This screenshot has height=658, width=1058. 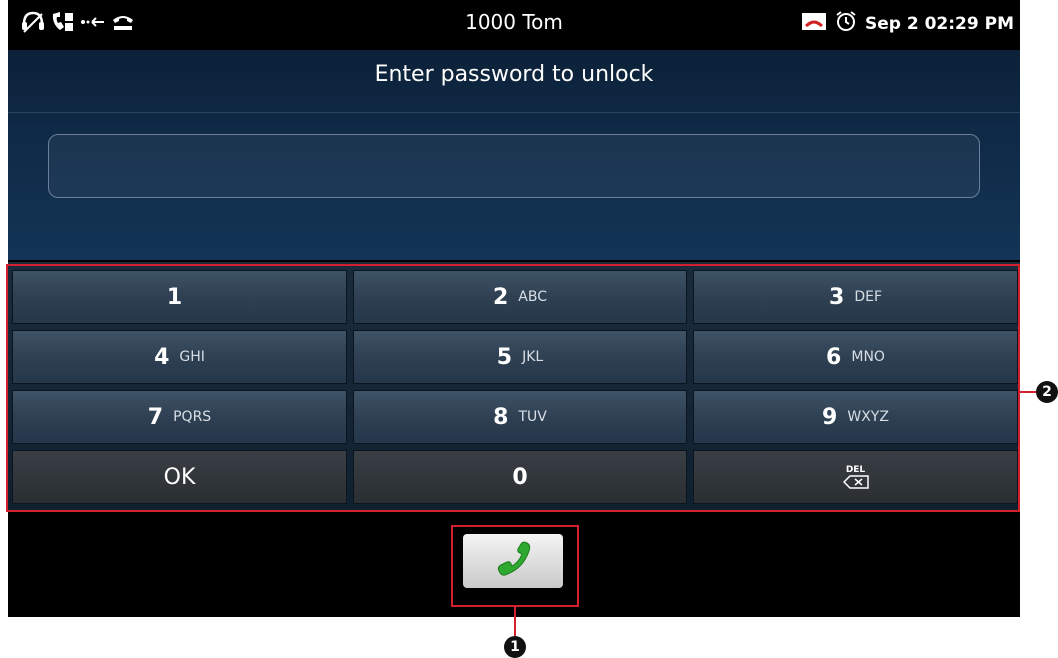 What do you see at coordinates (846, 23) in the screenshot?
I see `alarm-icon` at bounding box center [846, 23].